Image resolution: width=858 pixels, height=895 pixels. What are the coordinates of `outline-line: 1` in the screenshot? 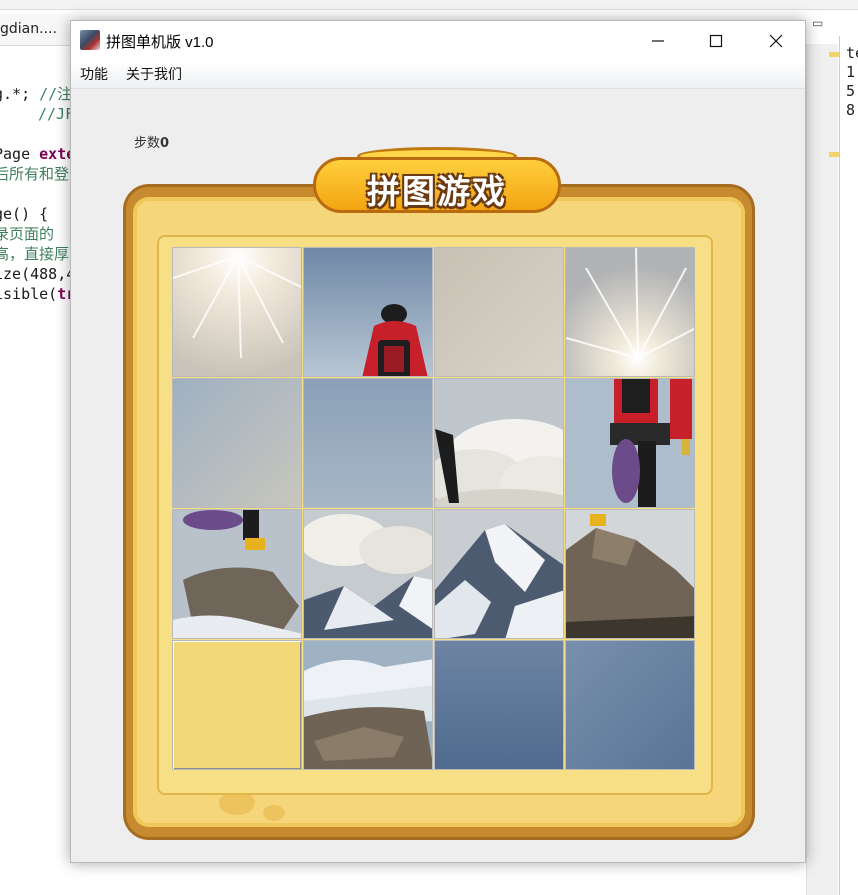 It's located at (851, 72).